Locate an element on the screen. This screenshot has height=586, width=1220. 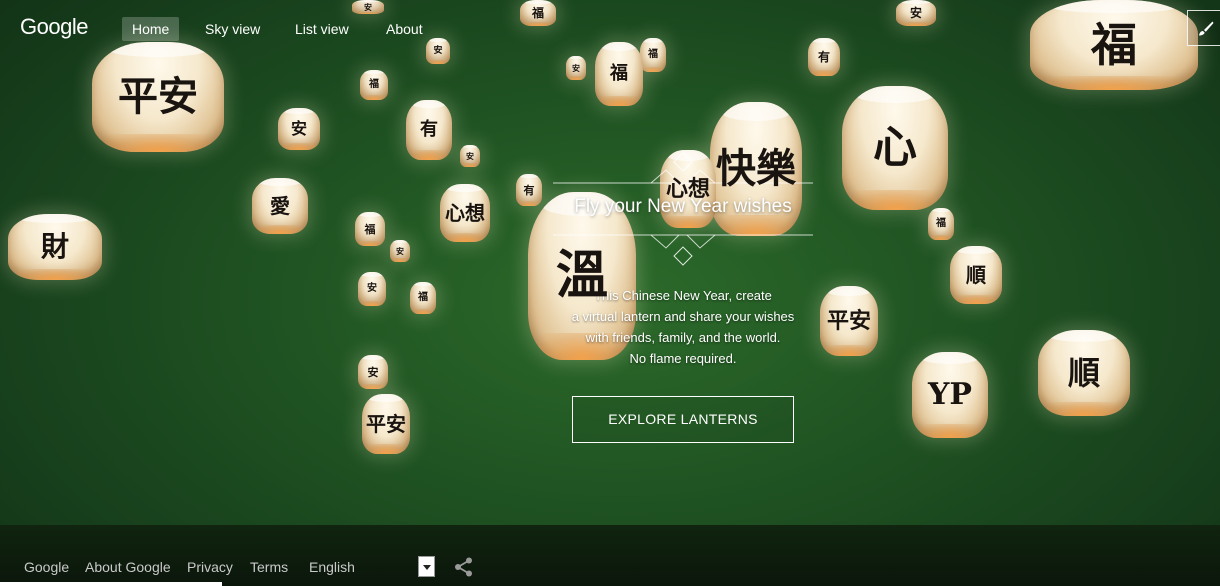
create-lantern-button is located at coordinates (1203, 28).